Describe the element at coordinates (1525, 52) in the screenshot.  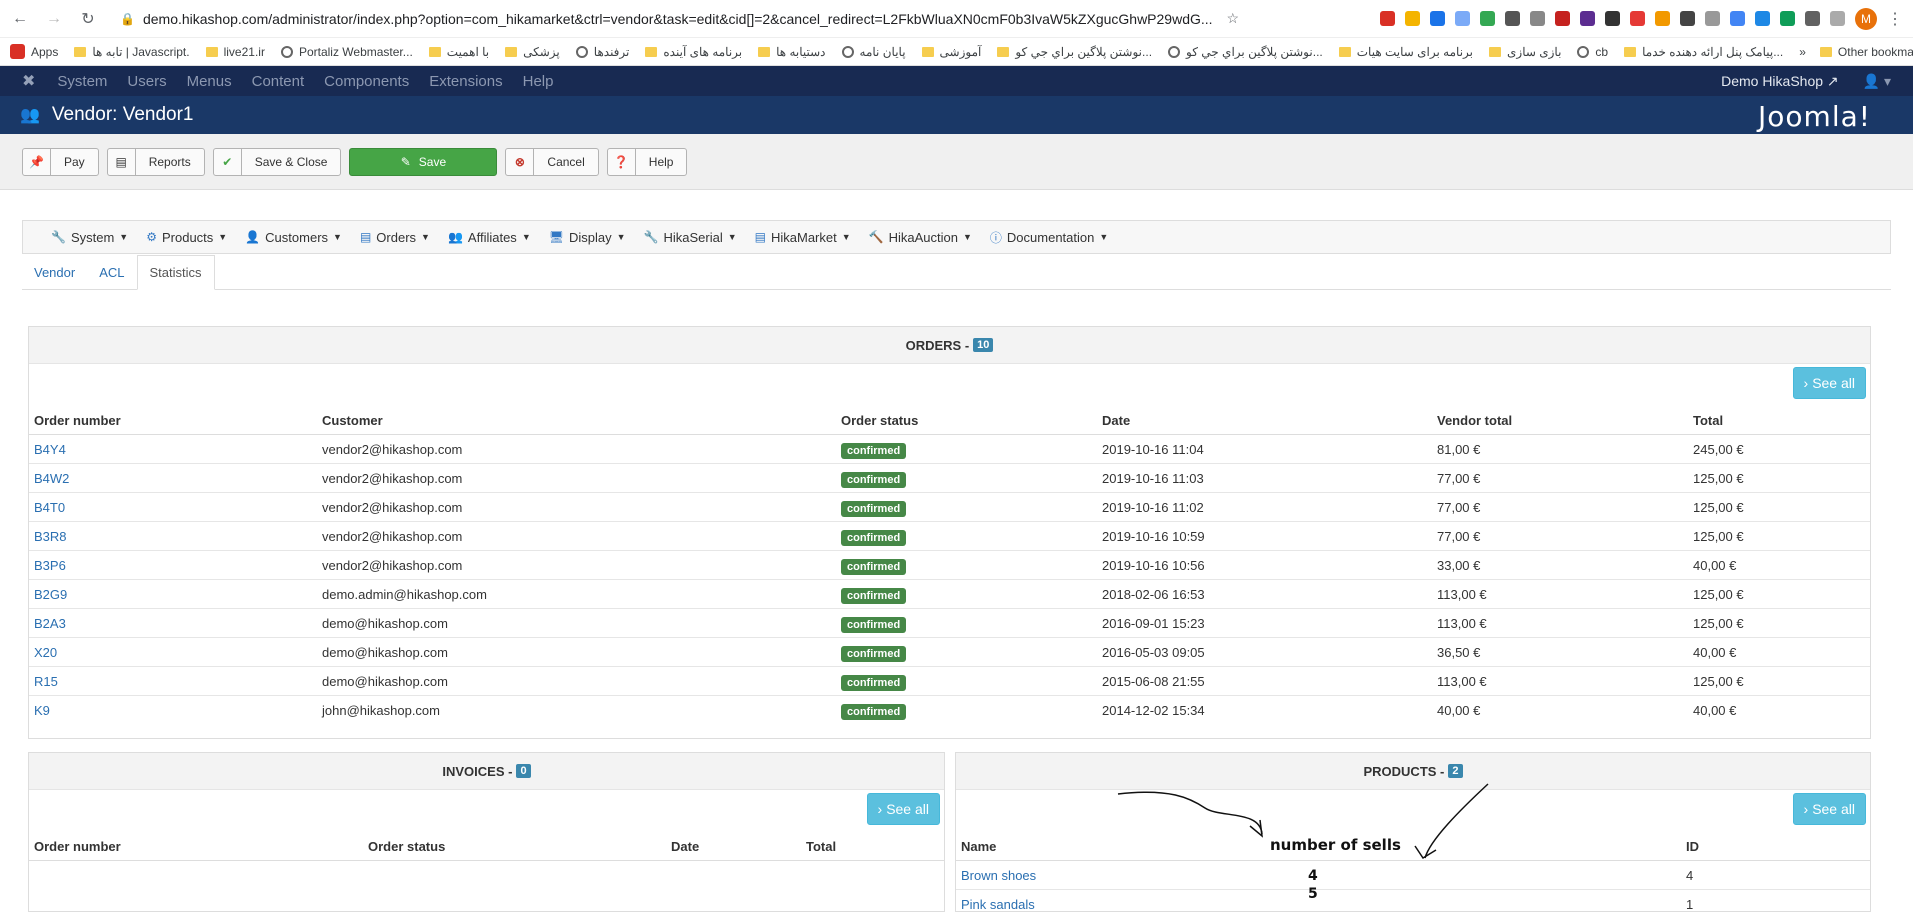
I see `bookmark-item: بازی سازی` at that location.